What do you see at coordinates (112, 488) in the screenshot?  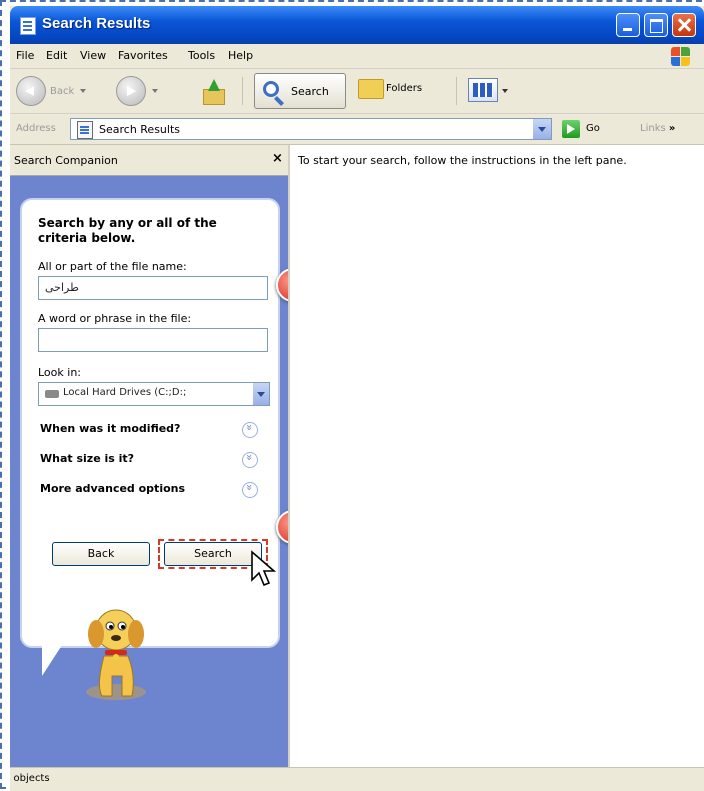 I see `expander-advanced: More advanced options` at bounding box center [112, 488].